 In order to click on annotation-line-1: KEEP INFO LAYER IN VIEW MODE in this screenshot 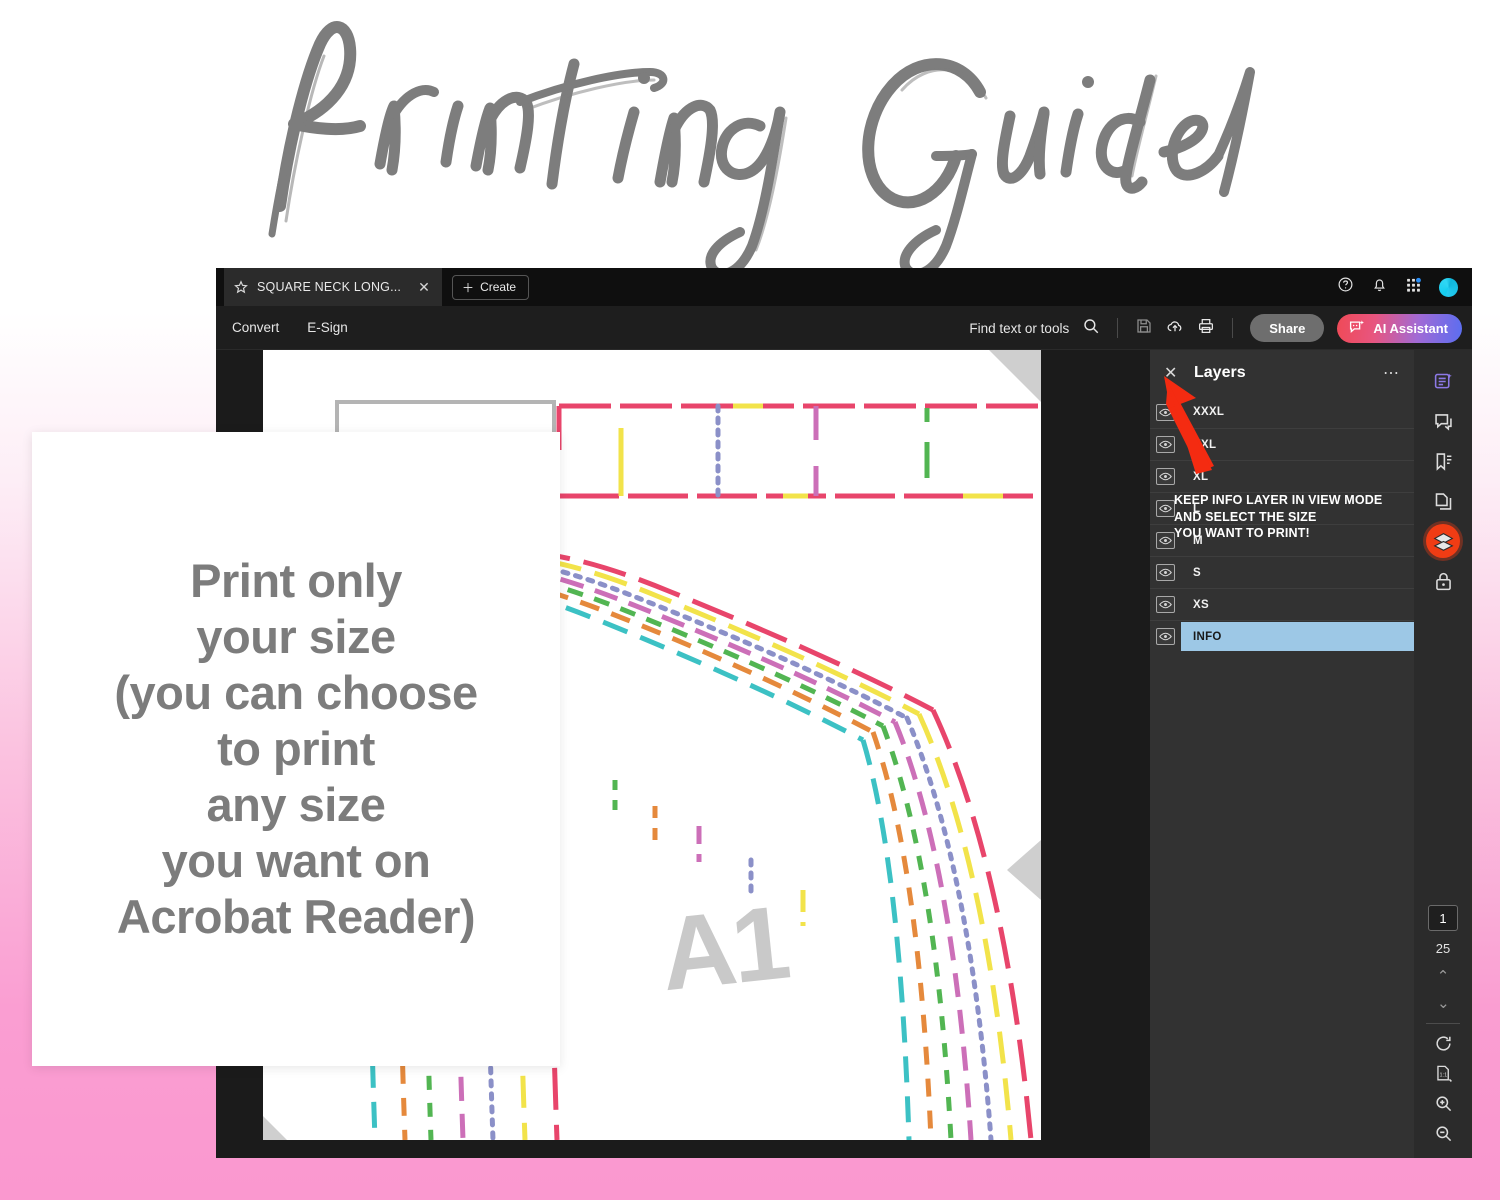, I will do `click(1278, 500)`.